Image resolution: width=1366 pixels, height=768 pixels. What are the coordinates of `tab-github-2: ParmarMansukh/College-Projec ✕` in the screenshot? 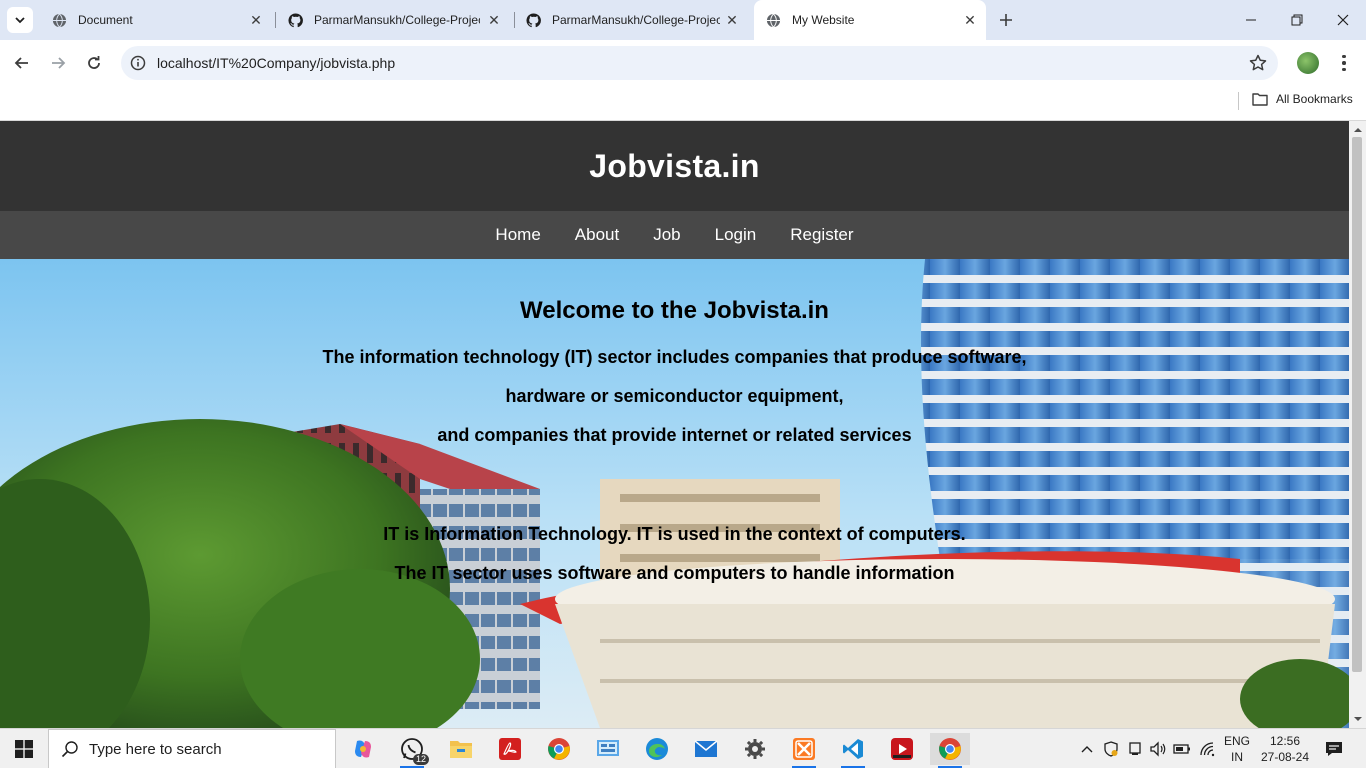 It's located at (633, 20).